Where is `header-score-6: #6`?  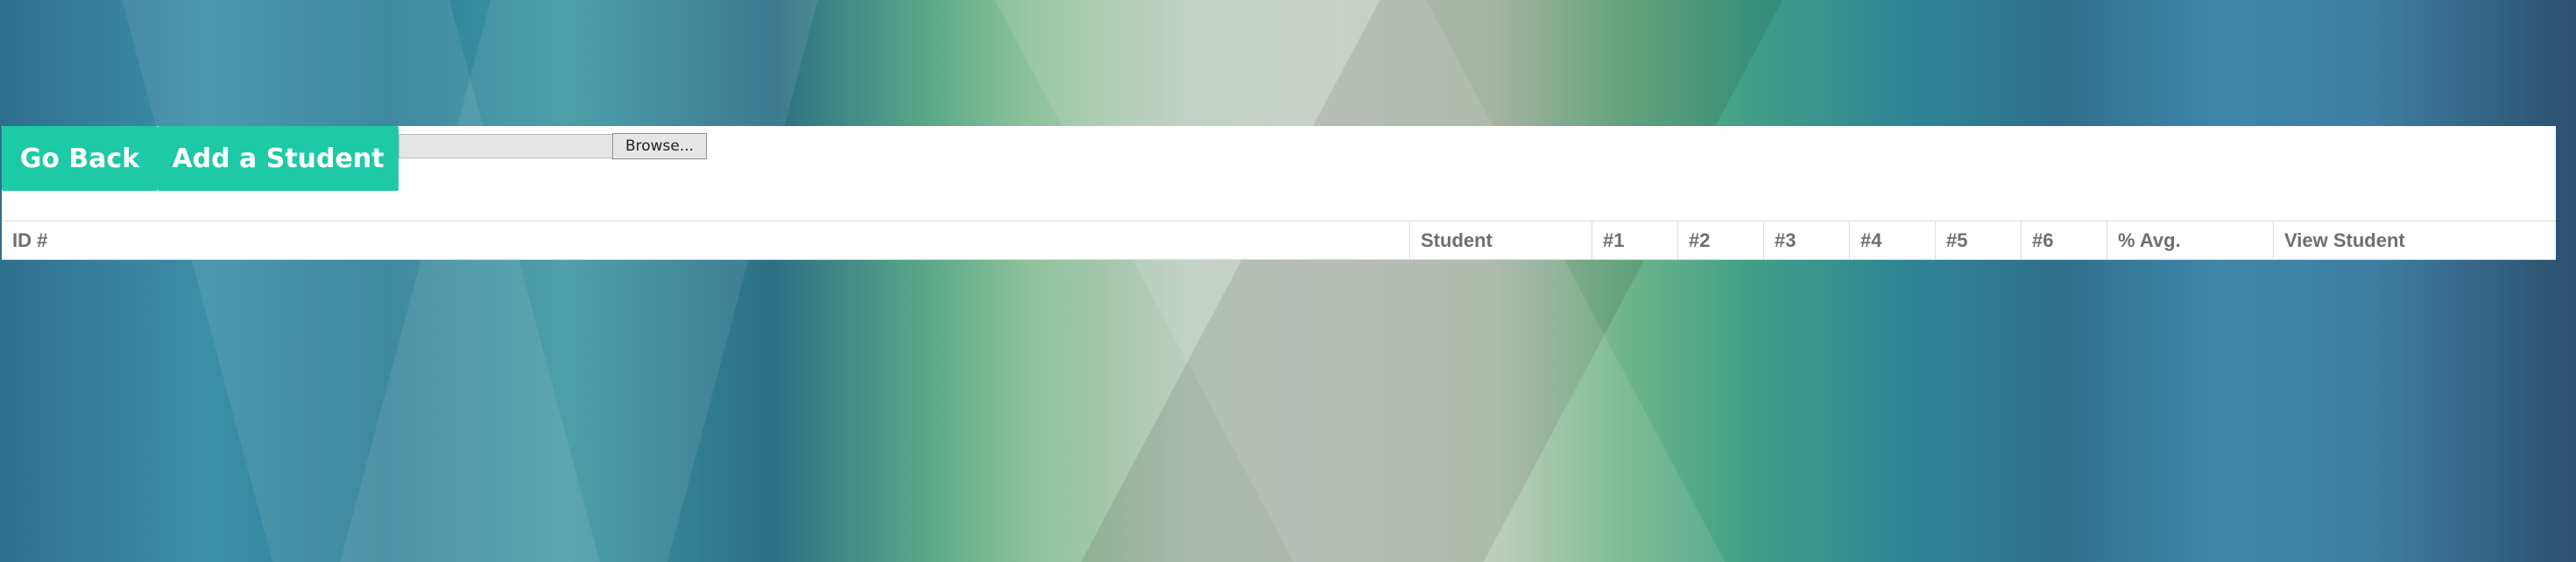 header-score-6: #6 is located at coordinates (2065, 240).